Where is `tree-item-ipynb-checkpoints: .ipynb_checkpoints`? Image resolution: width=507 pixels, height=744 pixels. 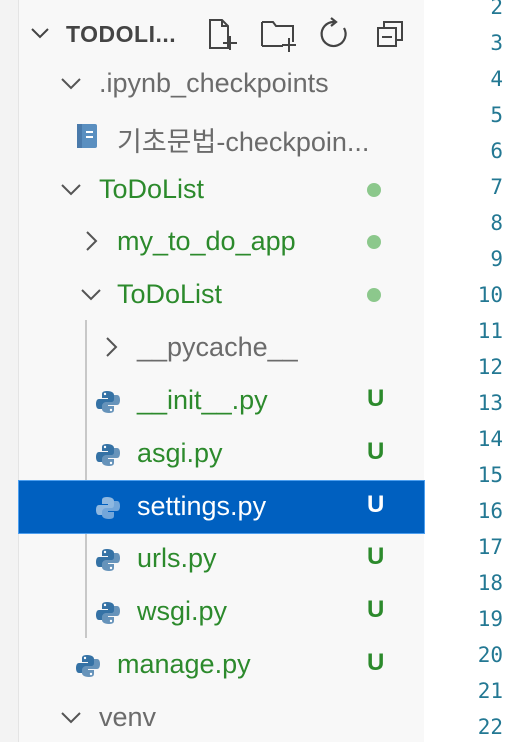
tree-item-ipynb-checkpoints: .ipynb_checkpoints is located at coordinates (221, 84).